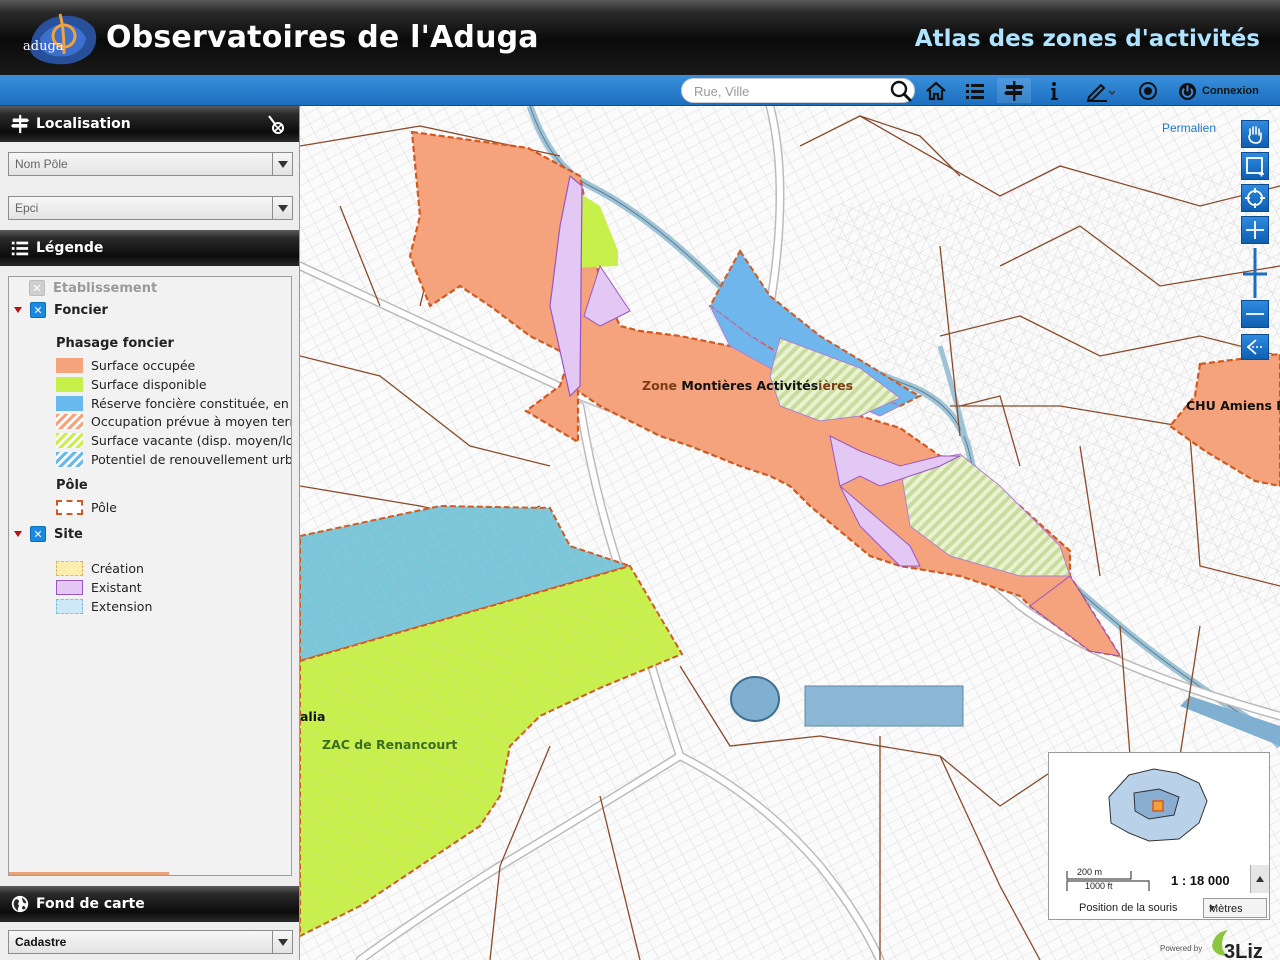 This screenshot has width=1280, height=960. I want to click on home-icon, so click(936, 90).